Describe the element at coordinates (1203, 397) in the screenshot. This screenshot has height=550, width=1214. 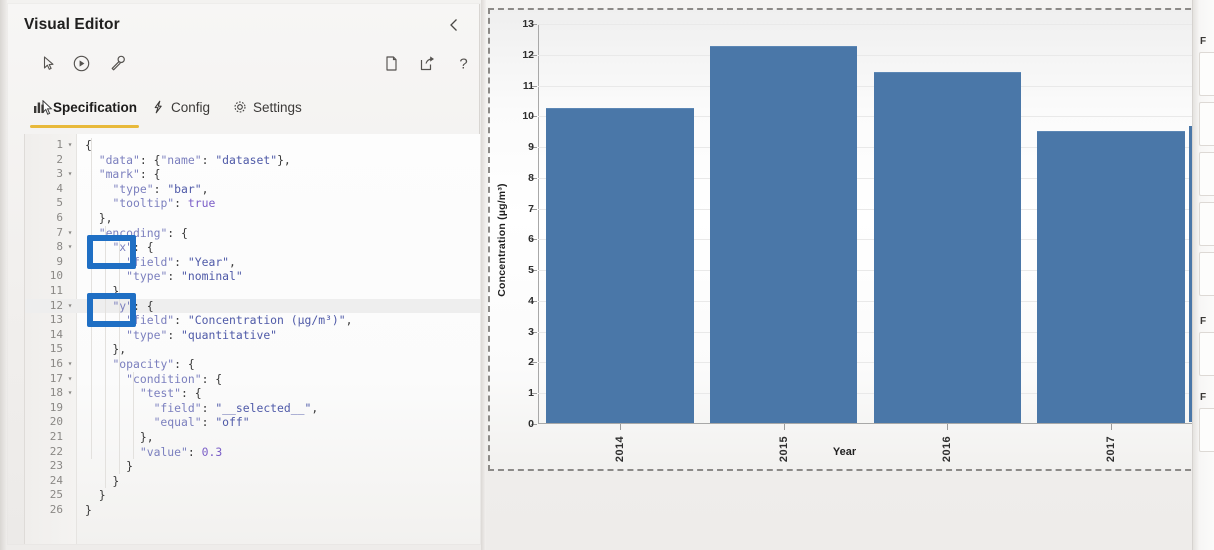
I see `format-pane-section-3: F` at that location.